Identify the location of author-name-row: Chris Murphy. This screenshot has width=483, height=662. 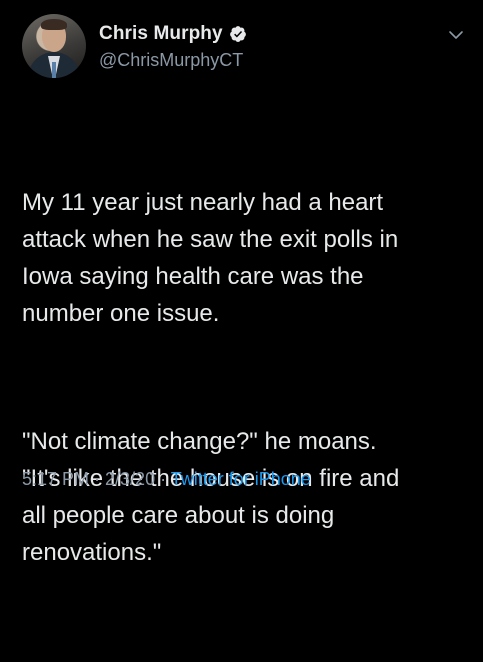
(173, 34).